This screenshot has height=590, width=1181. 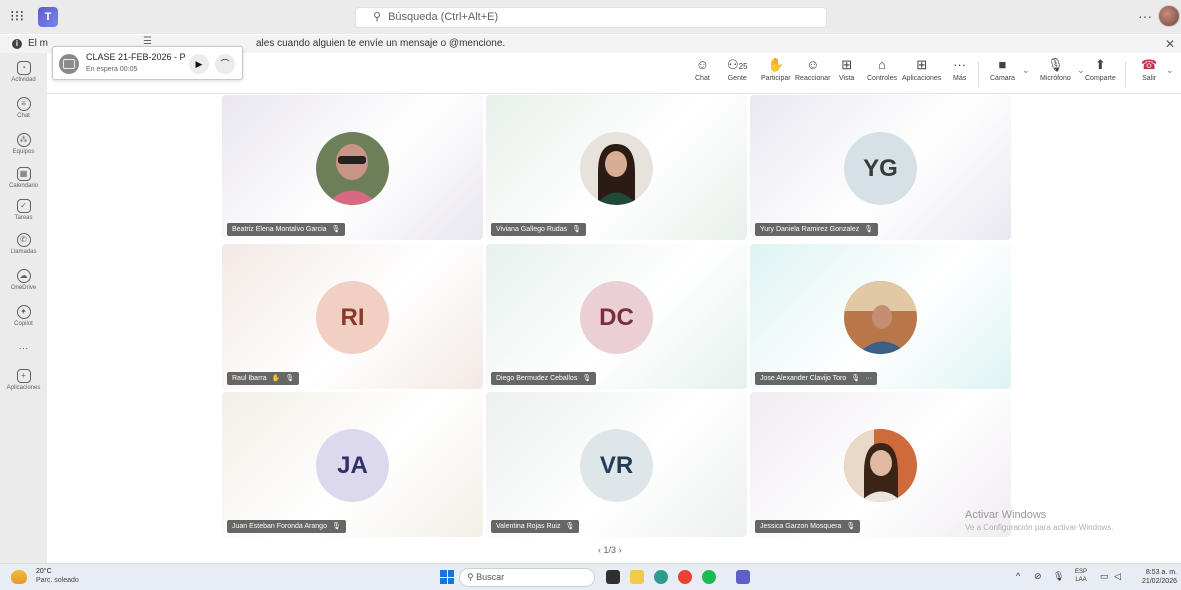 I want to click on camera-off-icon: ■, so click(x=1002, y=64).